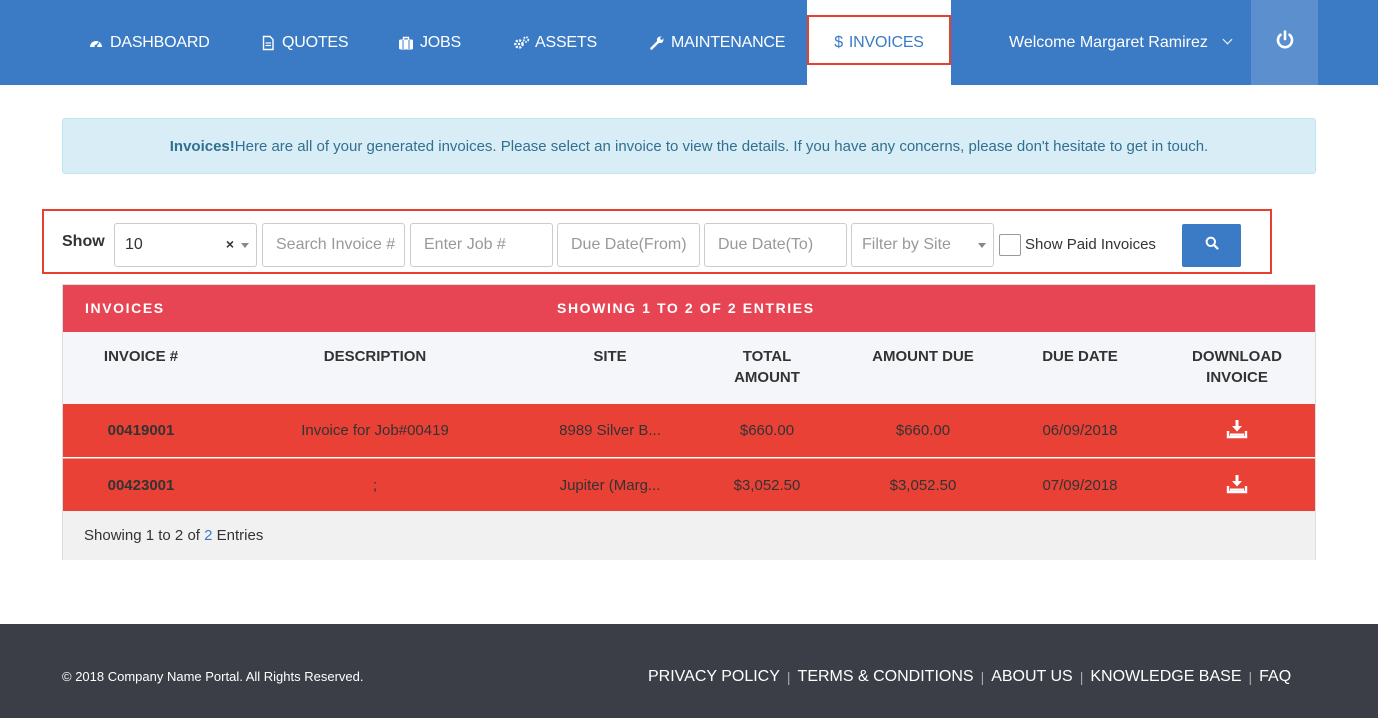 Image resolution: width=1378 pixels, height=718 pixels. What do you see at coordinates (657, 43) in the screenshot?
I see `wrench-icon` at bounding box center [657, 43].